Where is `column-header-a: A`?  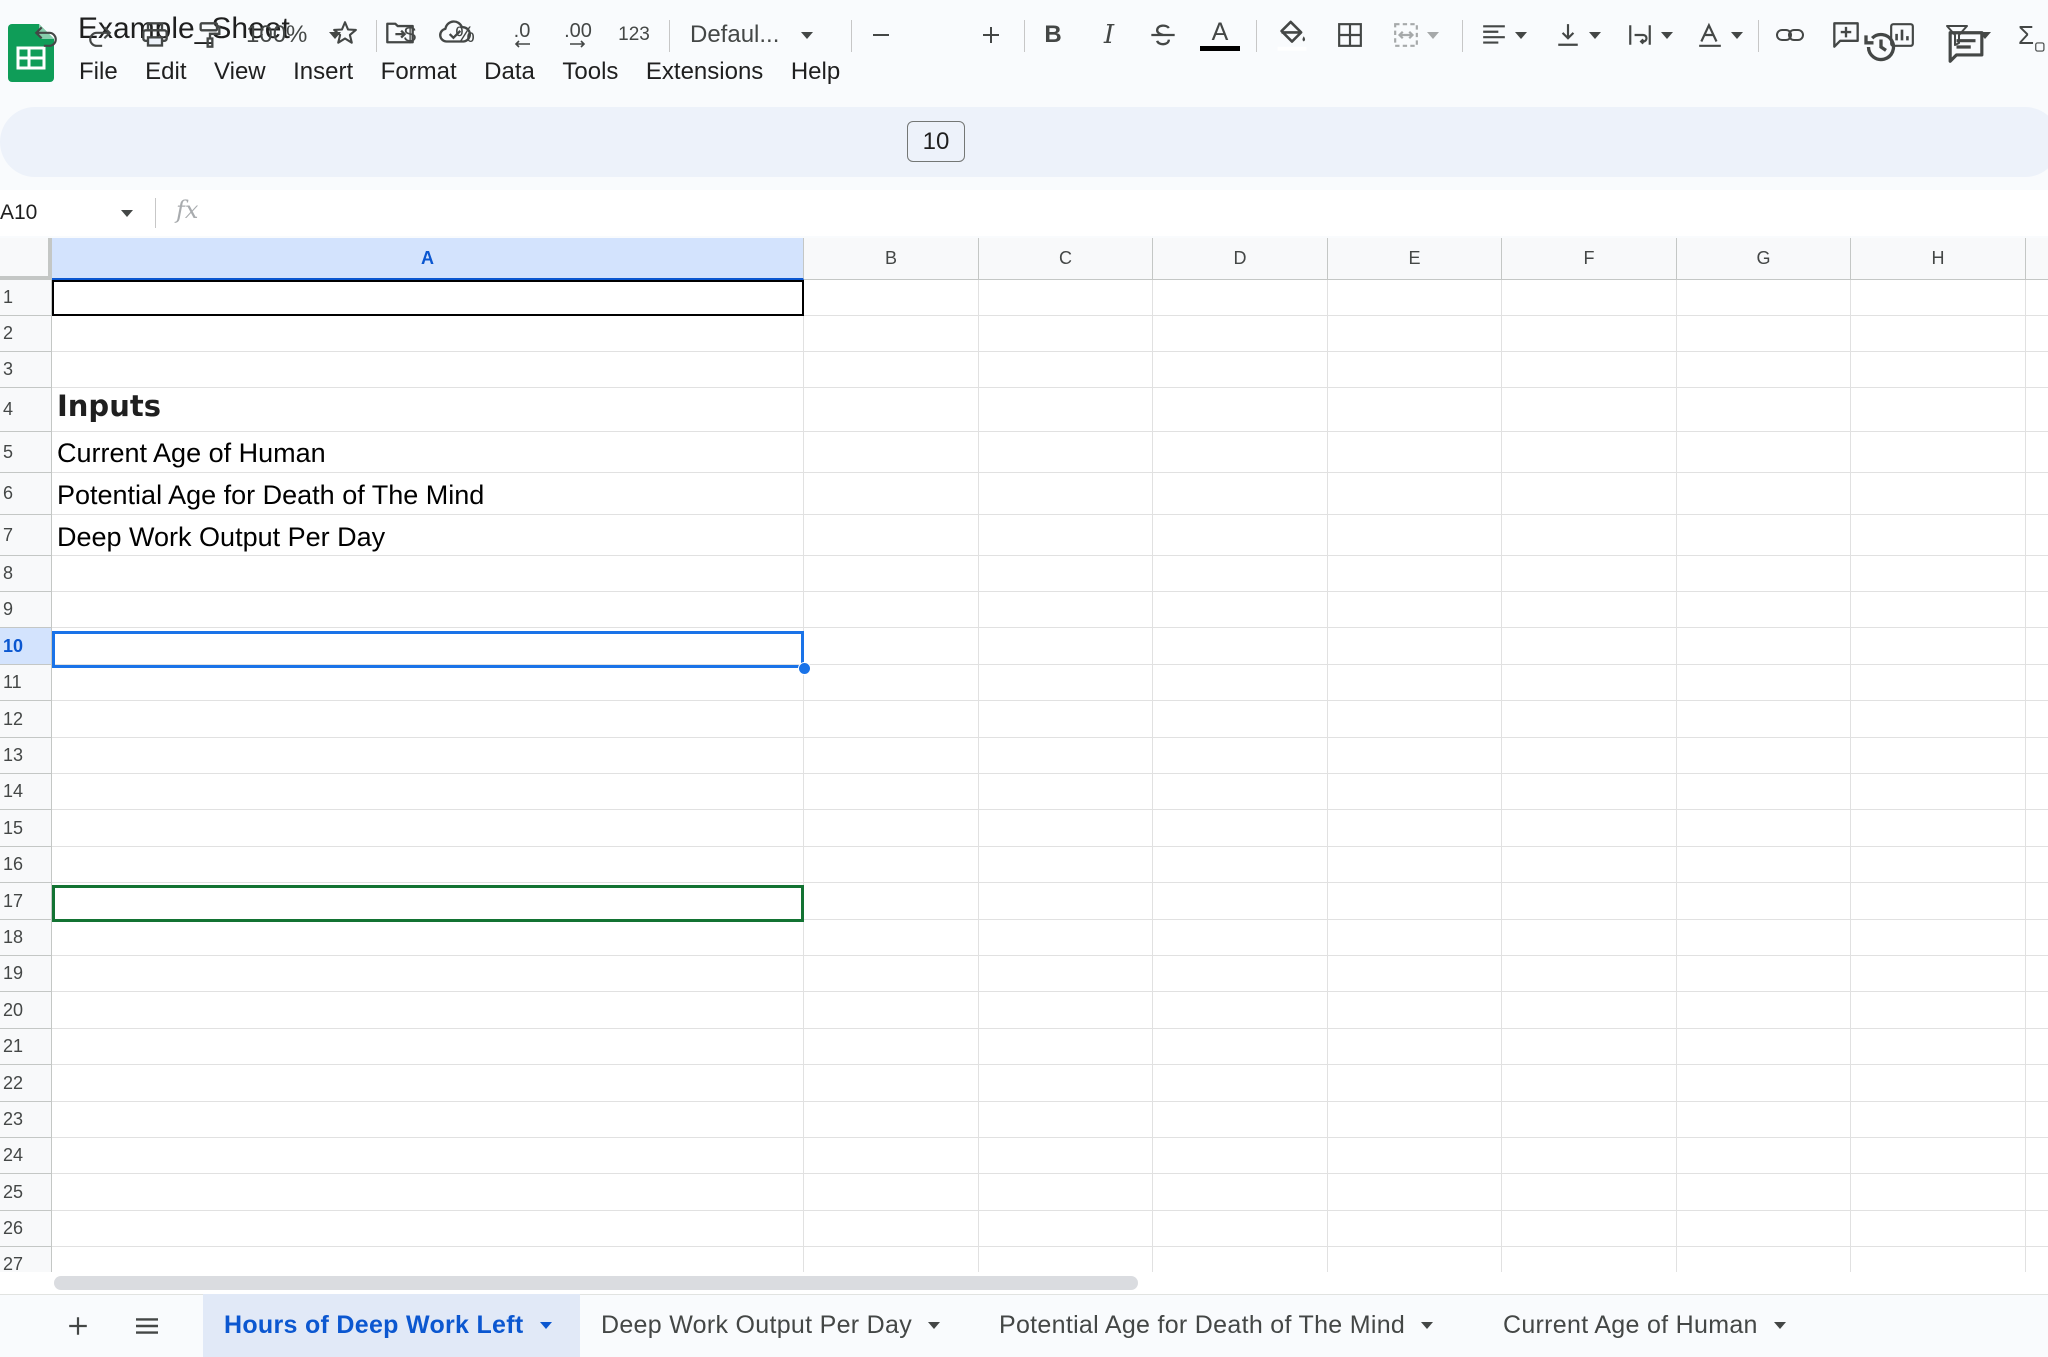
column-header-a: A is located at coordinates (428, 259).